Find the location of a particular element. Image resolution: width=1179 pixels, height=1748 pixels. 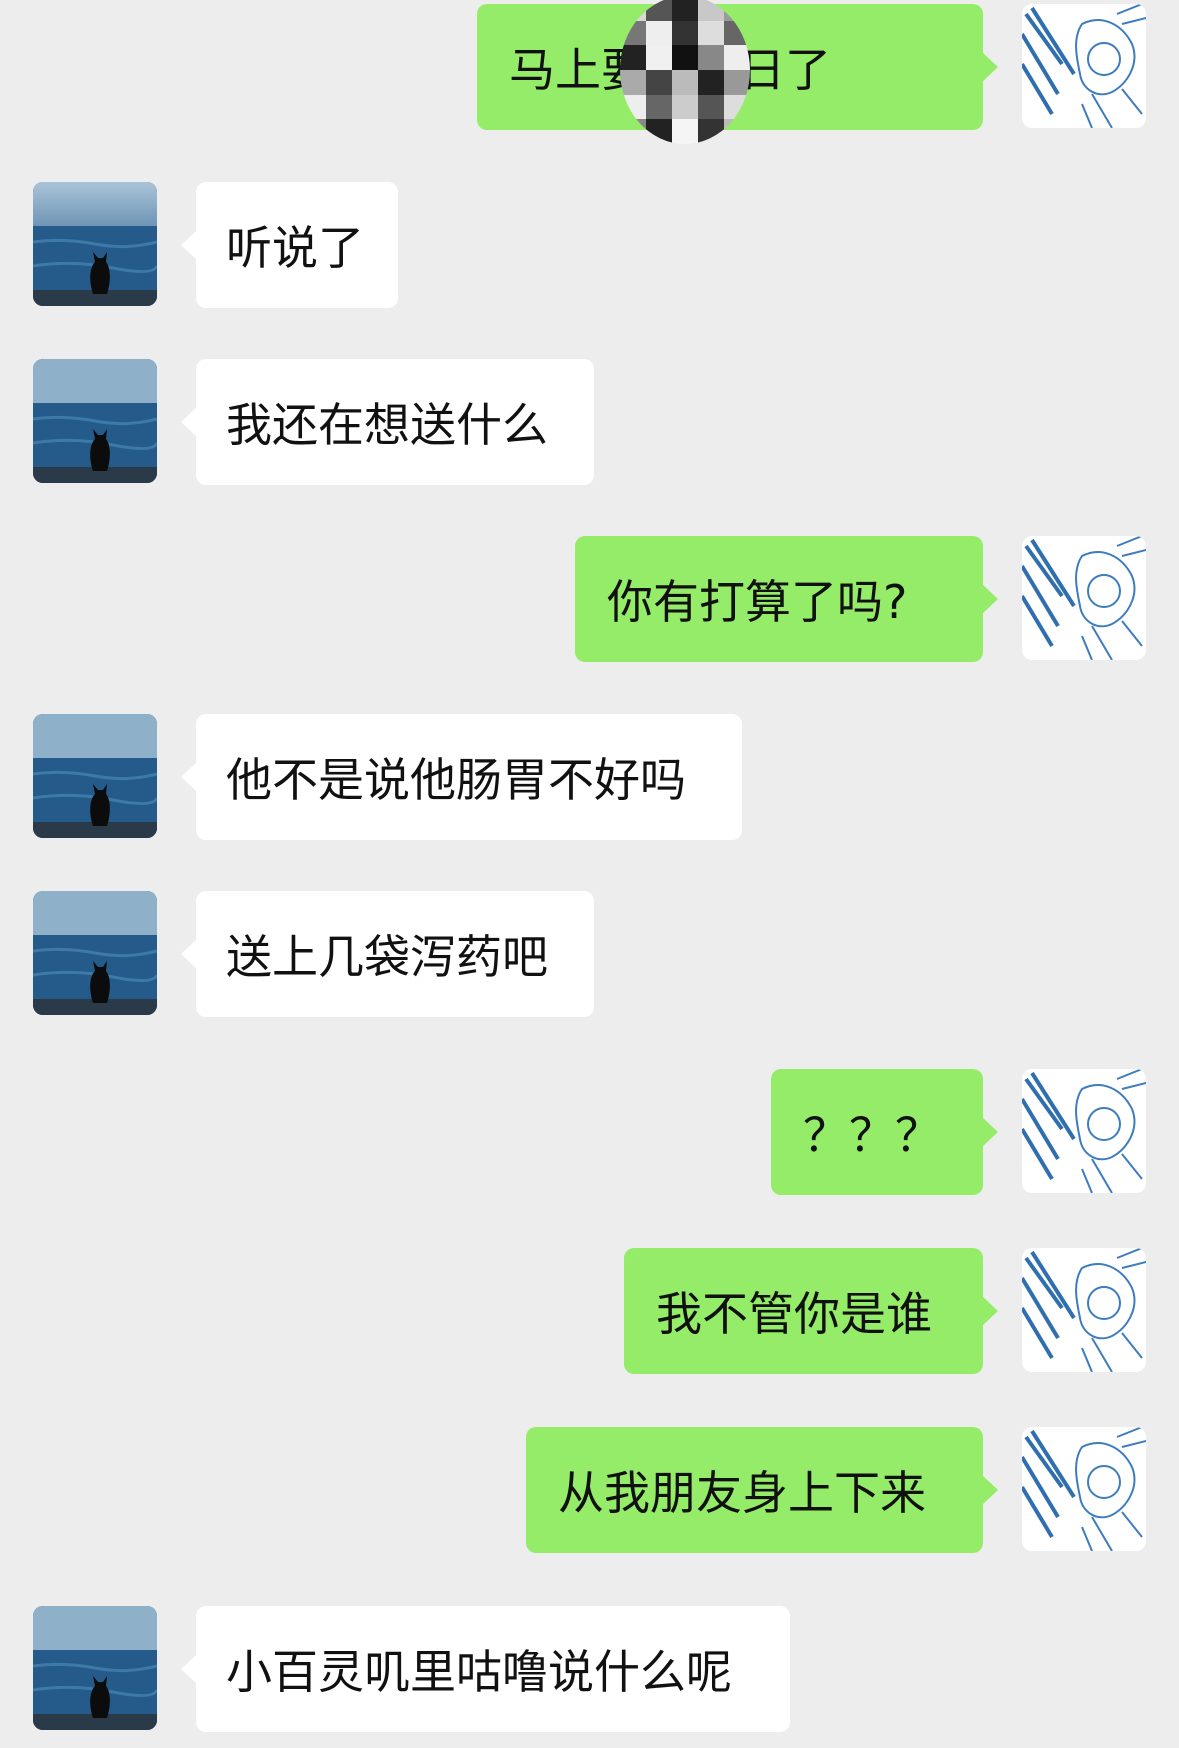

chat-message-incoming: 小百灵叽里咕噜说什么呢 is located at coordinates (589, 1669).